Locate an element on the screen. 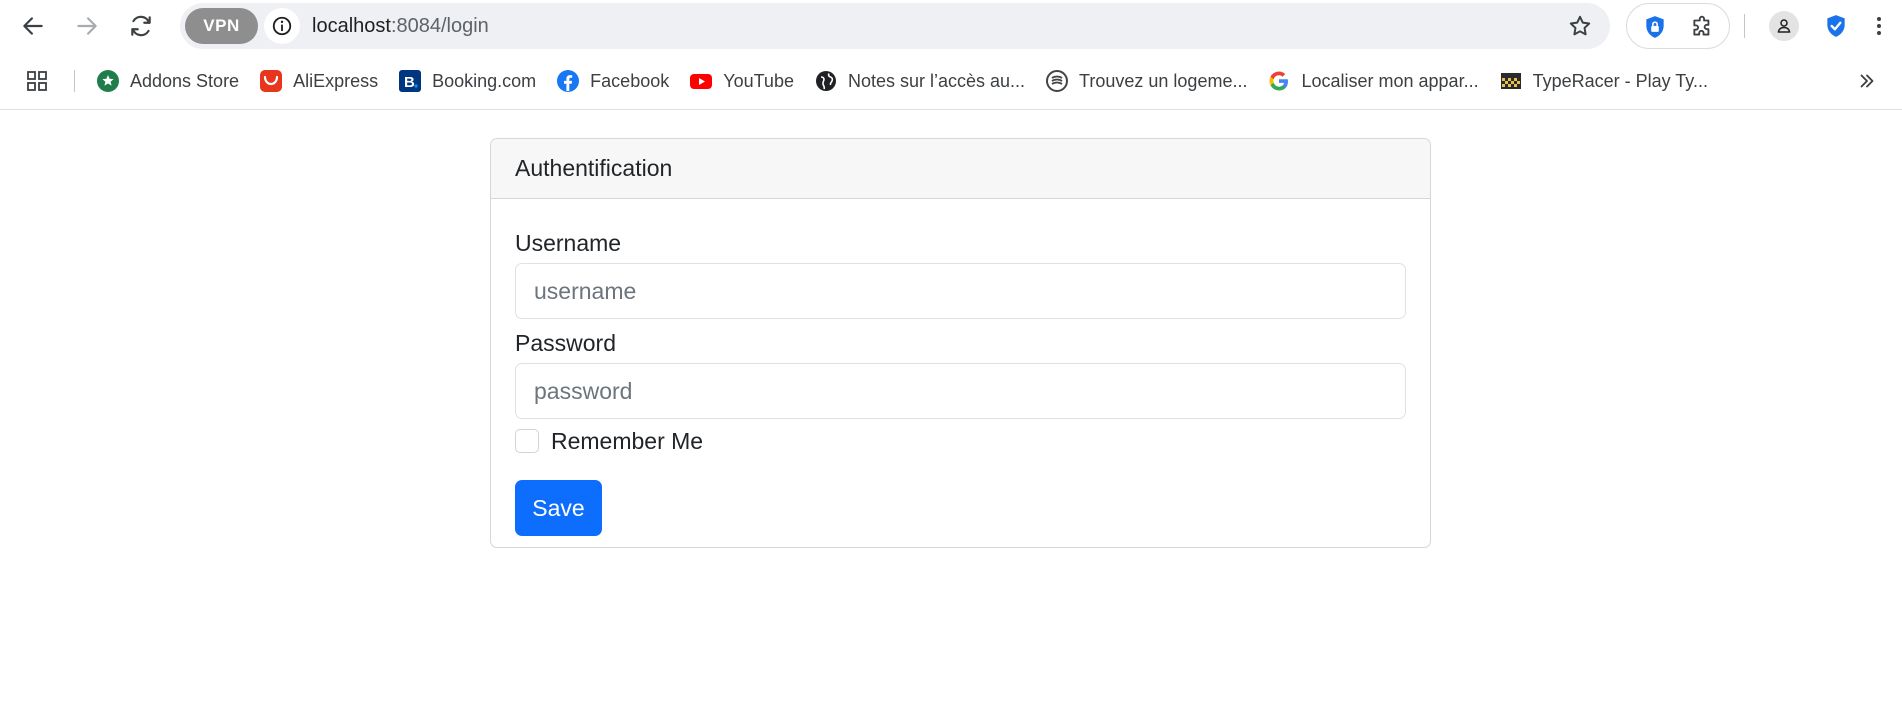 The height and width of the screenshot is (703, 1902). avatar is located at coordinates (1784, 26).